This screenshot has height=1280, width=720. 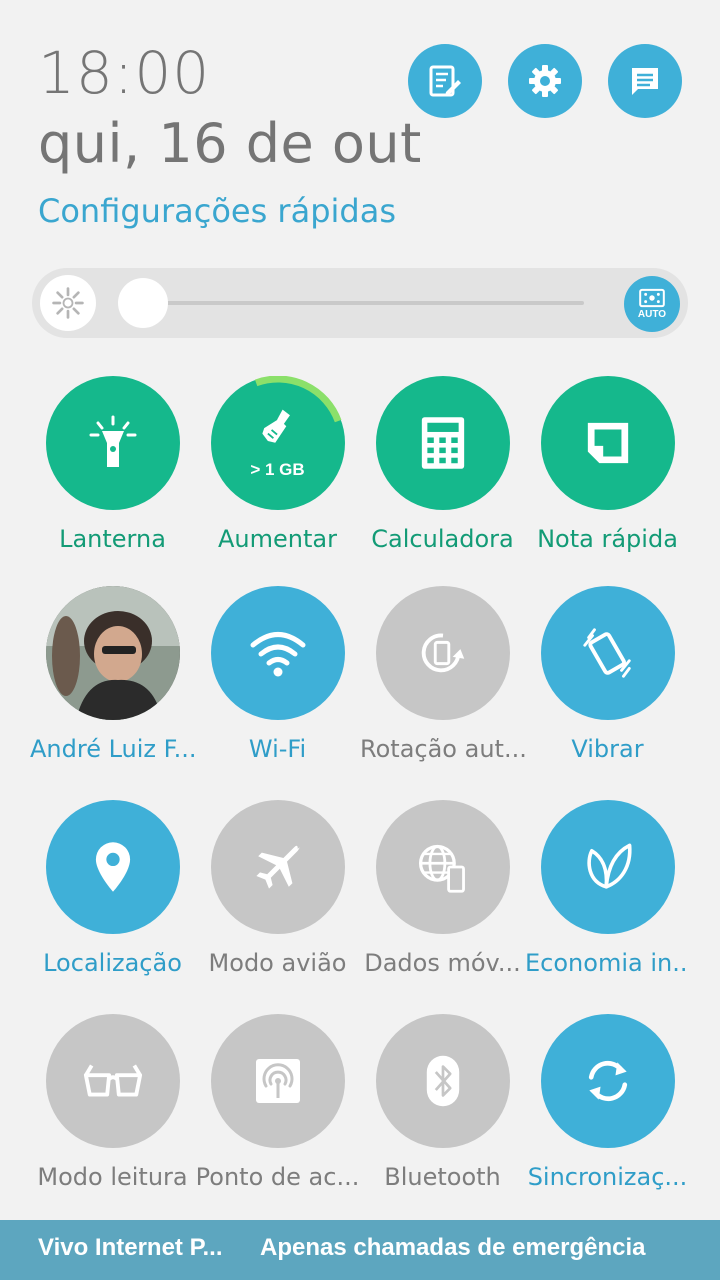 What do you see at coordinates (277, 539) in the screenshot?
I see `tile-label: Aumentar` at bounding box center [277, 539].